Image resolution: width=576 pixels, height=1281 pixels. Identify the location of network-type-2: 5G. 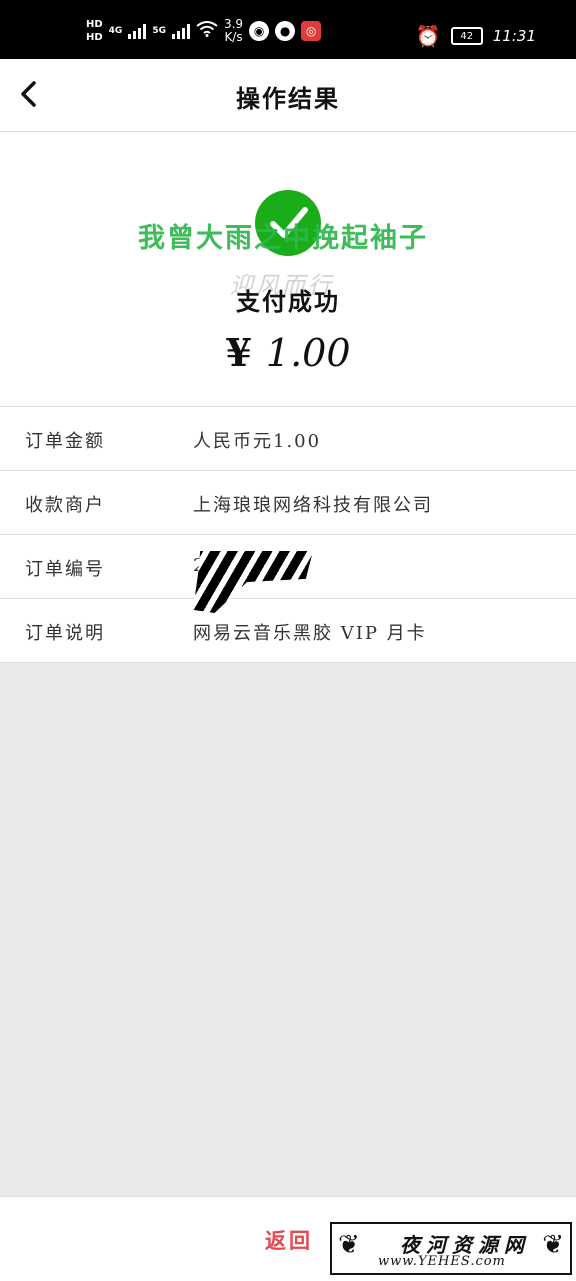
(159, 31).